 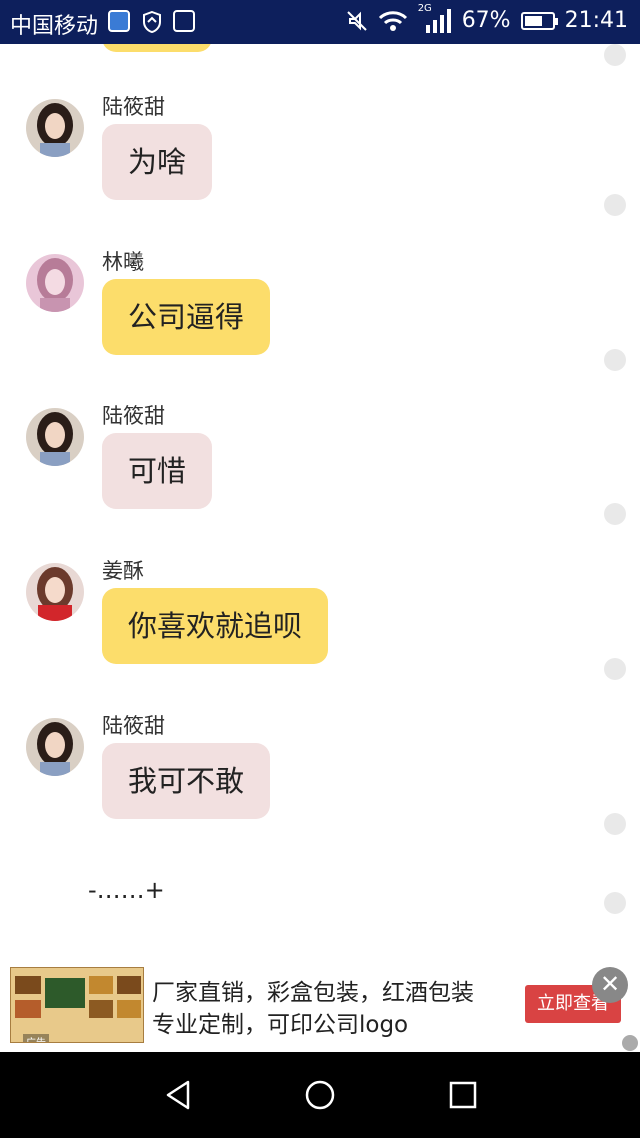 I want to click on ad-info-icon, so click(x=630, y=1043).